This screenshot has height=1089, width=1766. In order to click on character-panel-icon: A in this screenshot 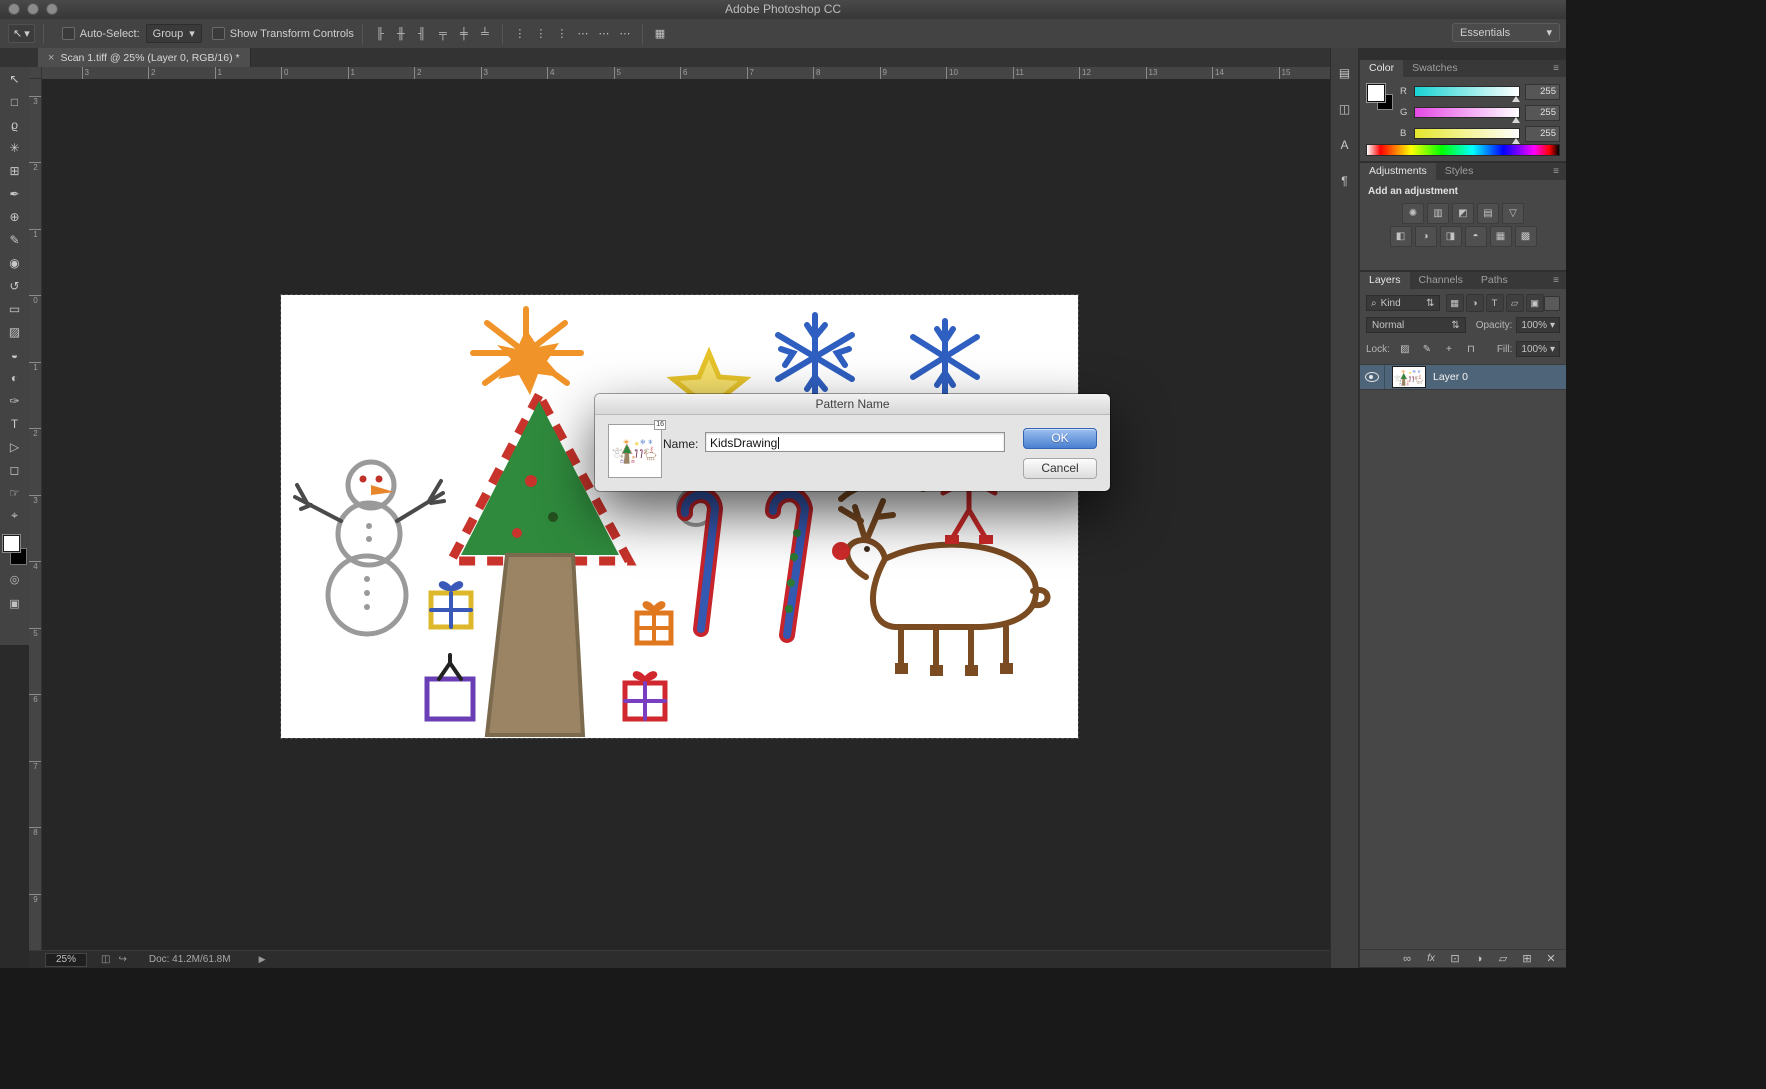, I will do `click(1345, 145)`.